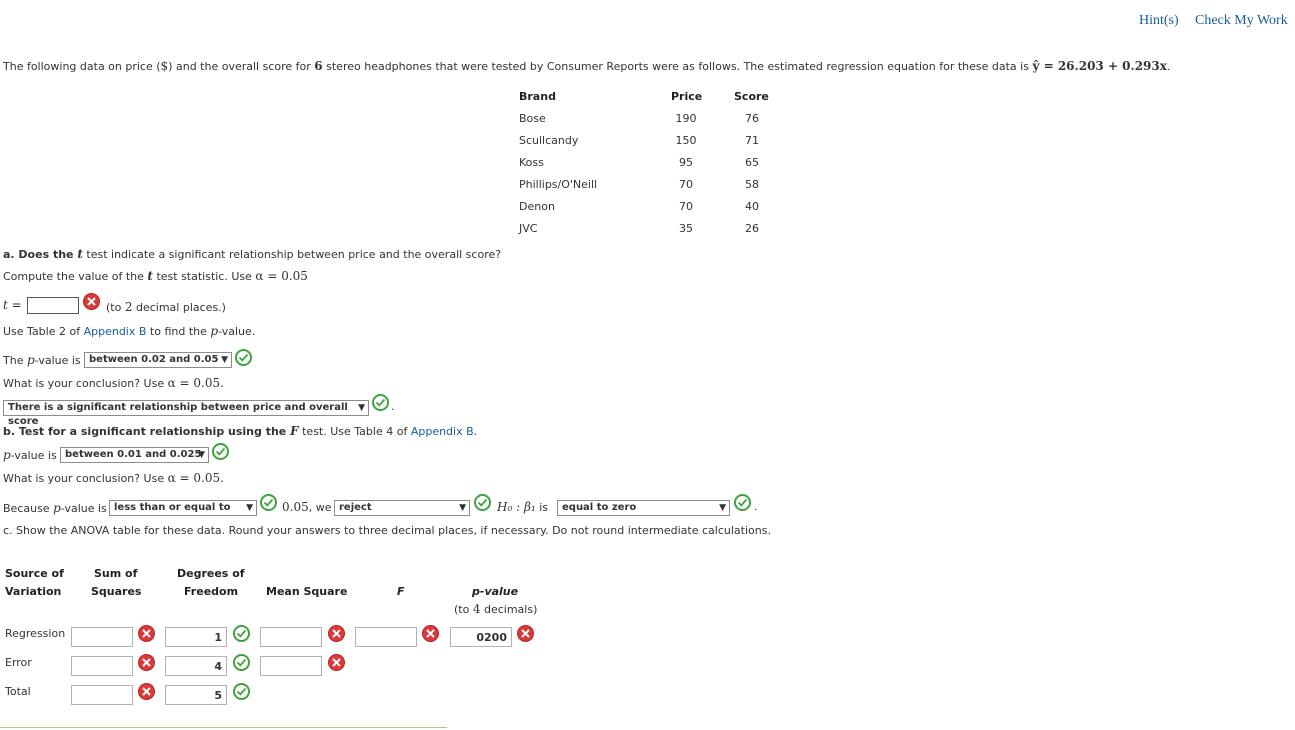 The height and width of the screenshot is (730, 1295). Describe the element at coordinates (211, 573) in the screenshot. I see `anova-header-df-1: Degrees of` at that location.